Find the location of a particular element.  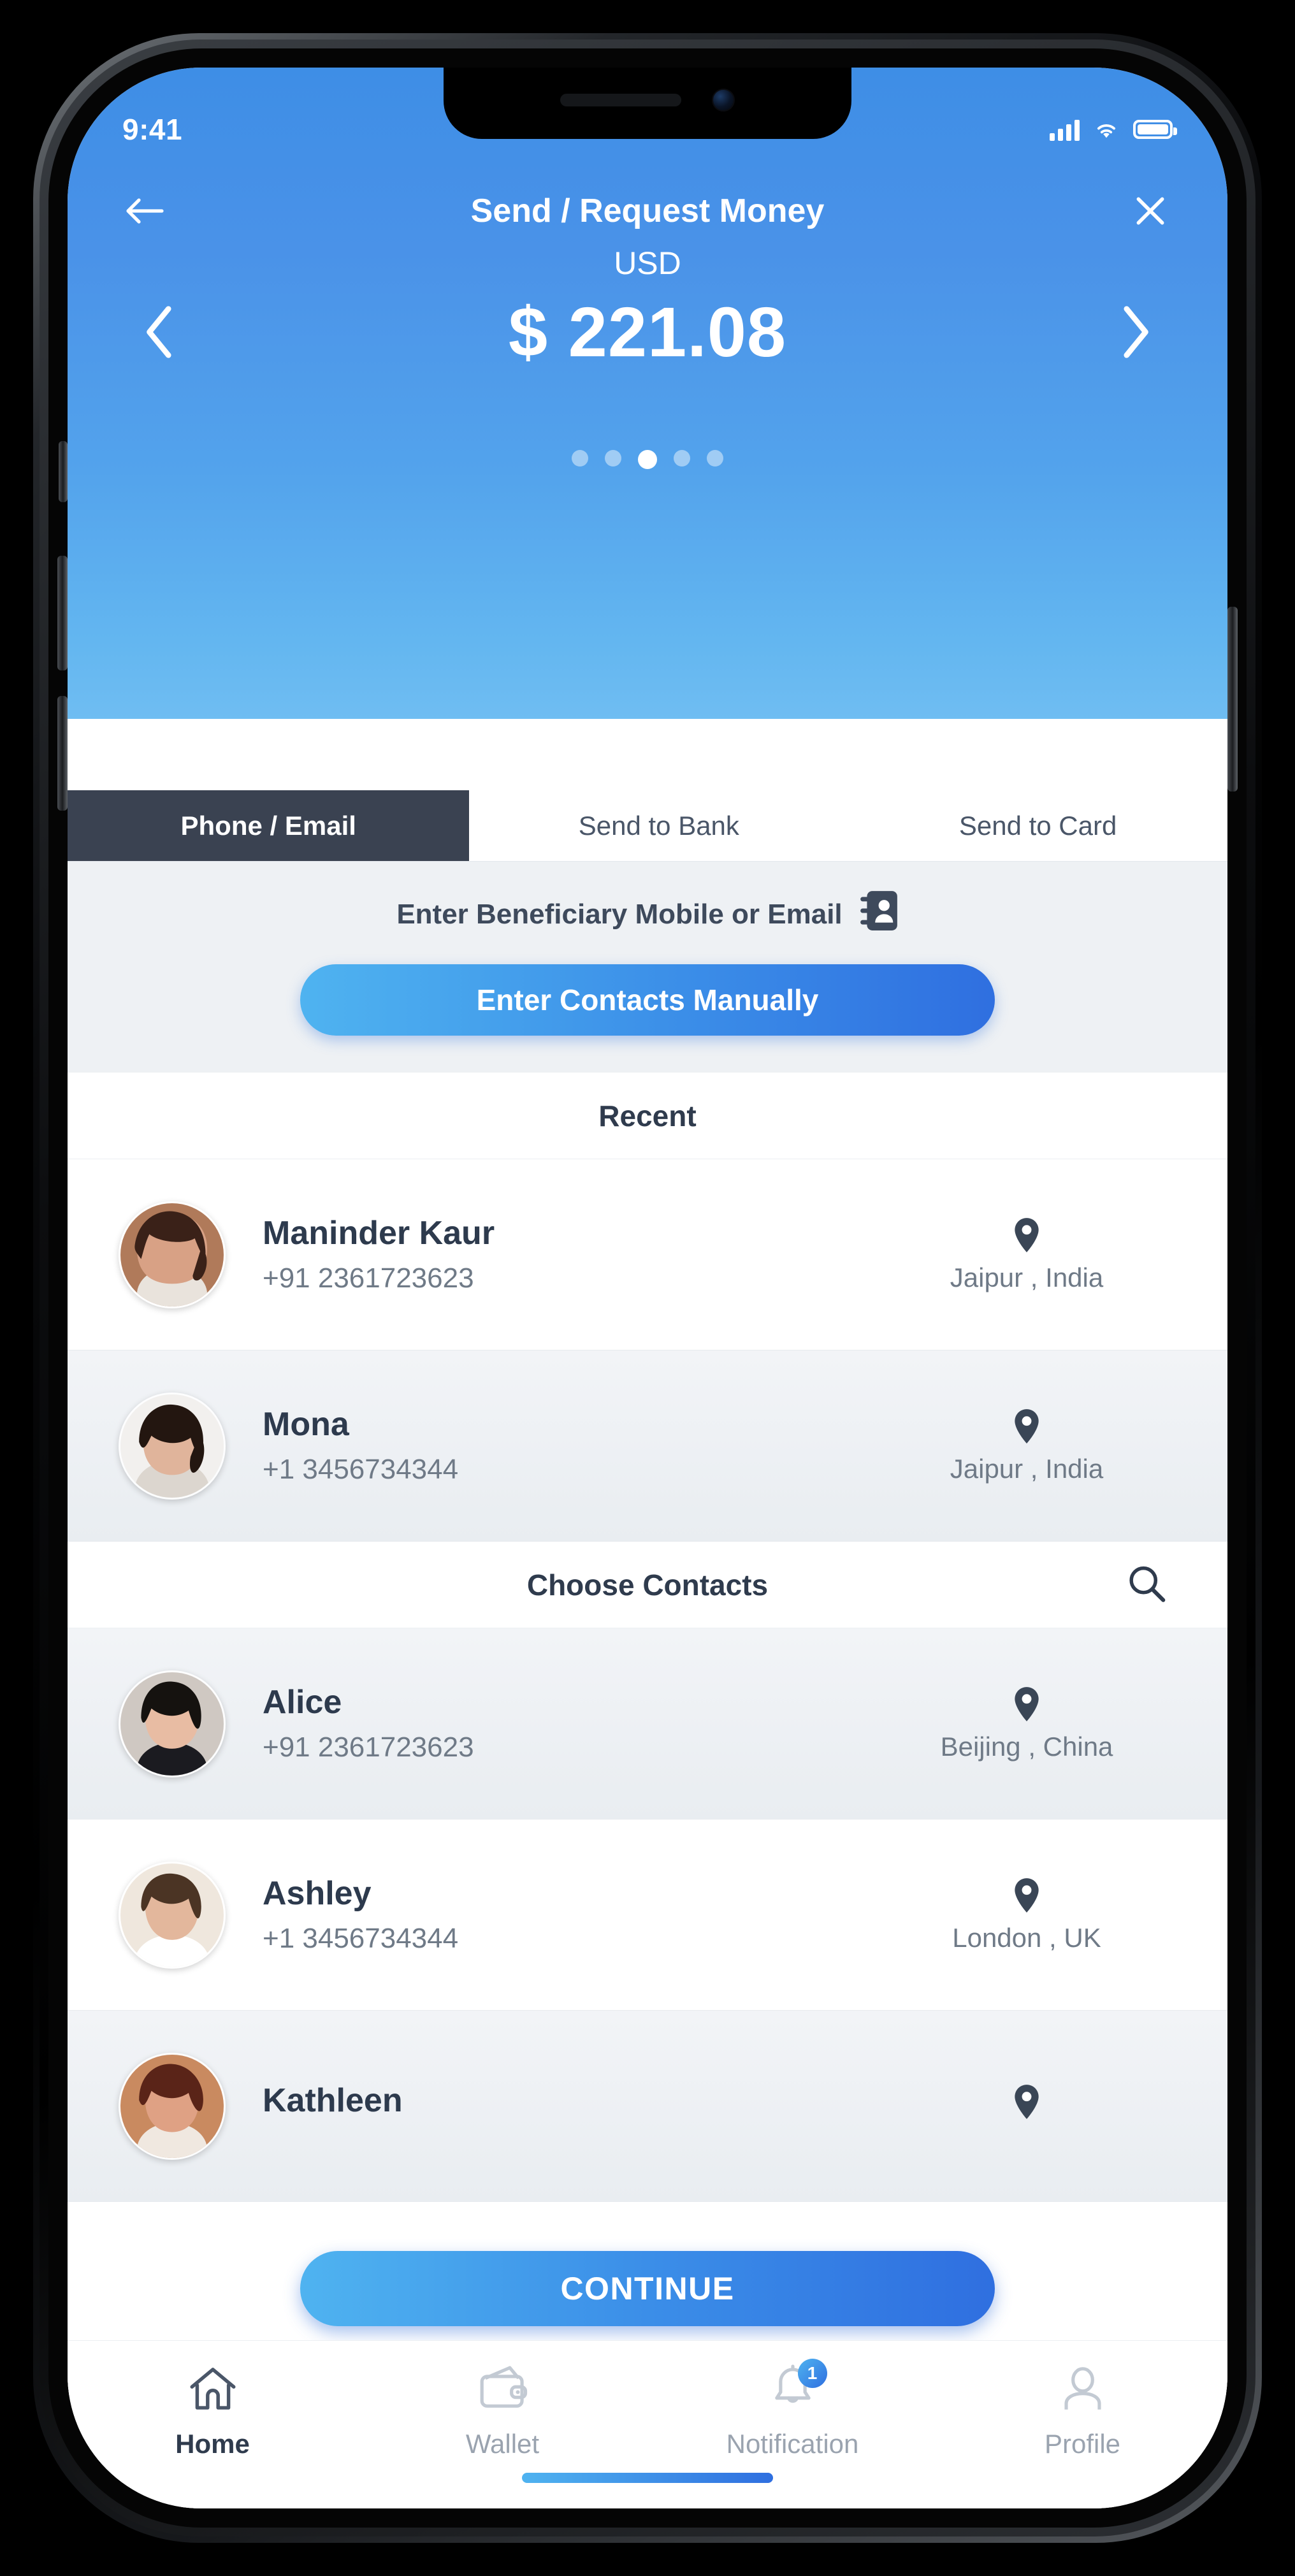

volume-up-button is located at coordinates (62, 613).